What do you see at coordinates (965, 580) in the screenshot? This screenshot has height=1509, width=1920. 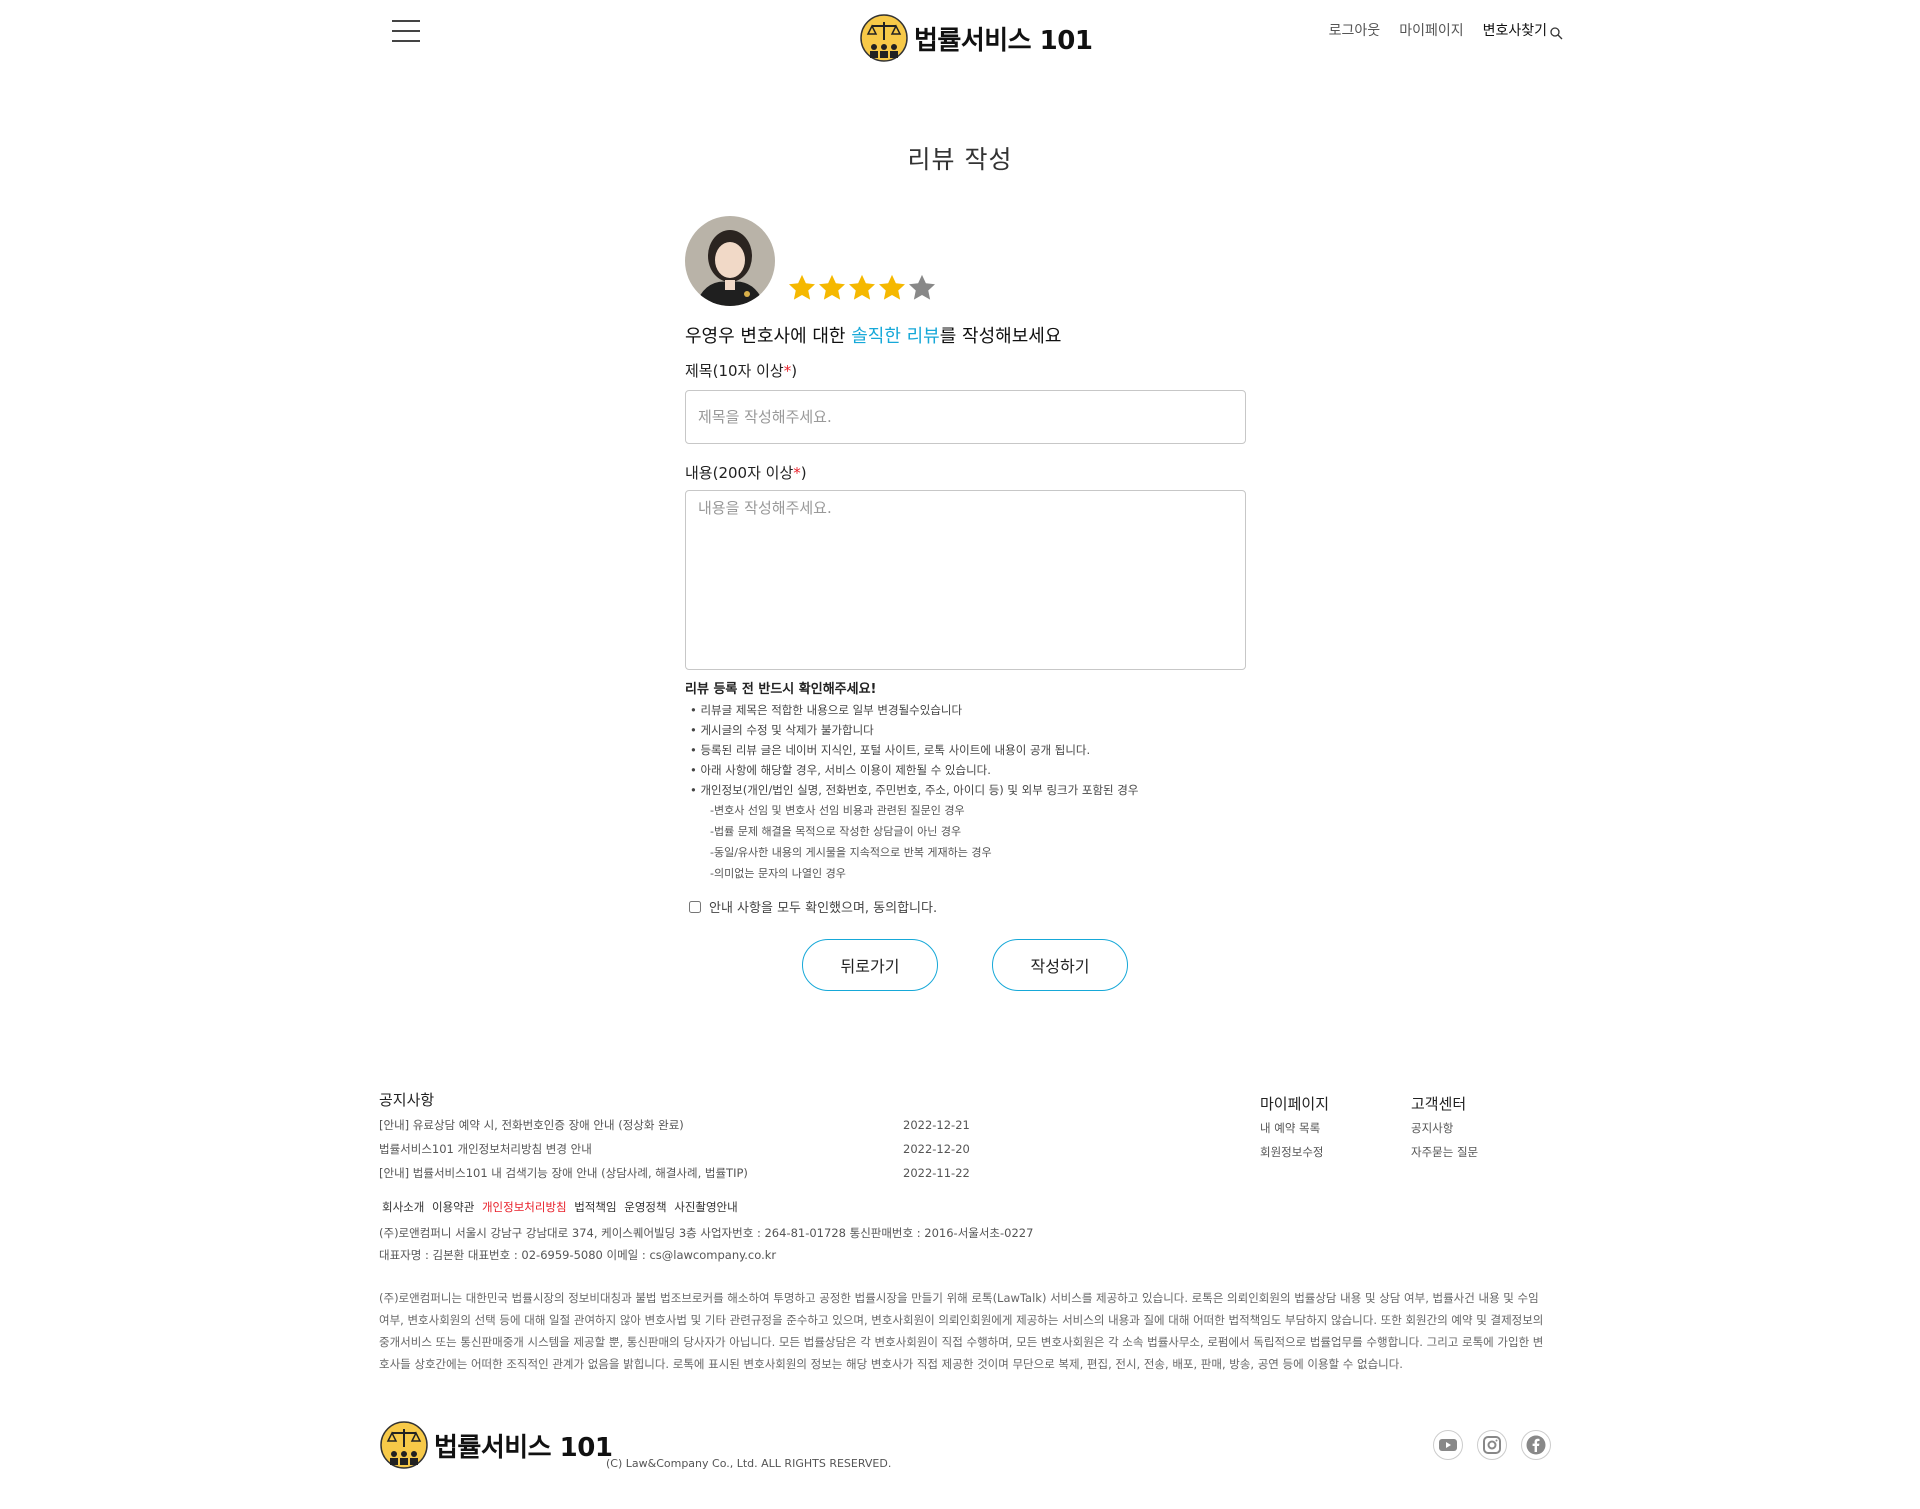 I see `review-content-input` at bounding box center [965, 580].